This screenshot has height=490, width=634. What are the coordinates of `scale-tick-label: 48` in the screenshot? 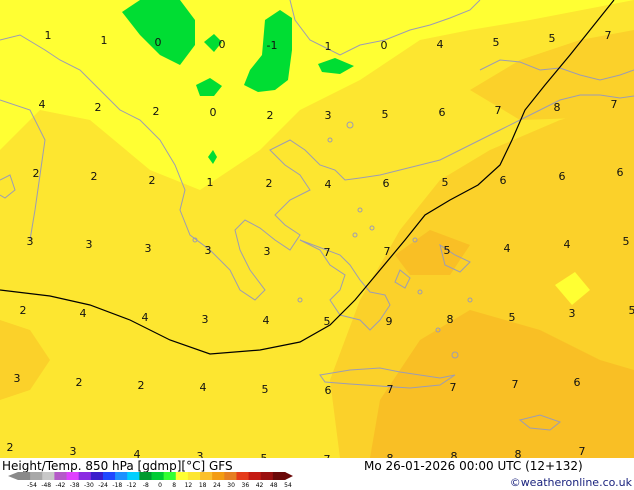 It's located at (274, 485).